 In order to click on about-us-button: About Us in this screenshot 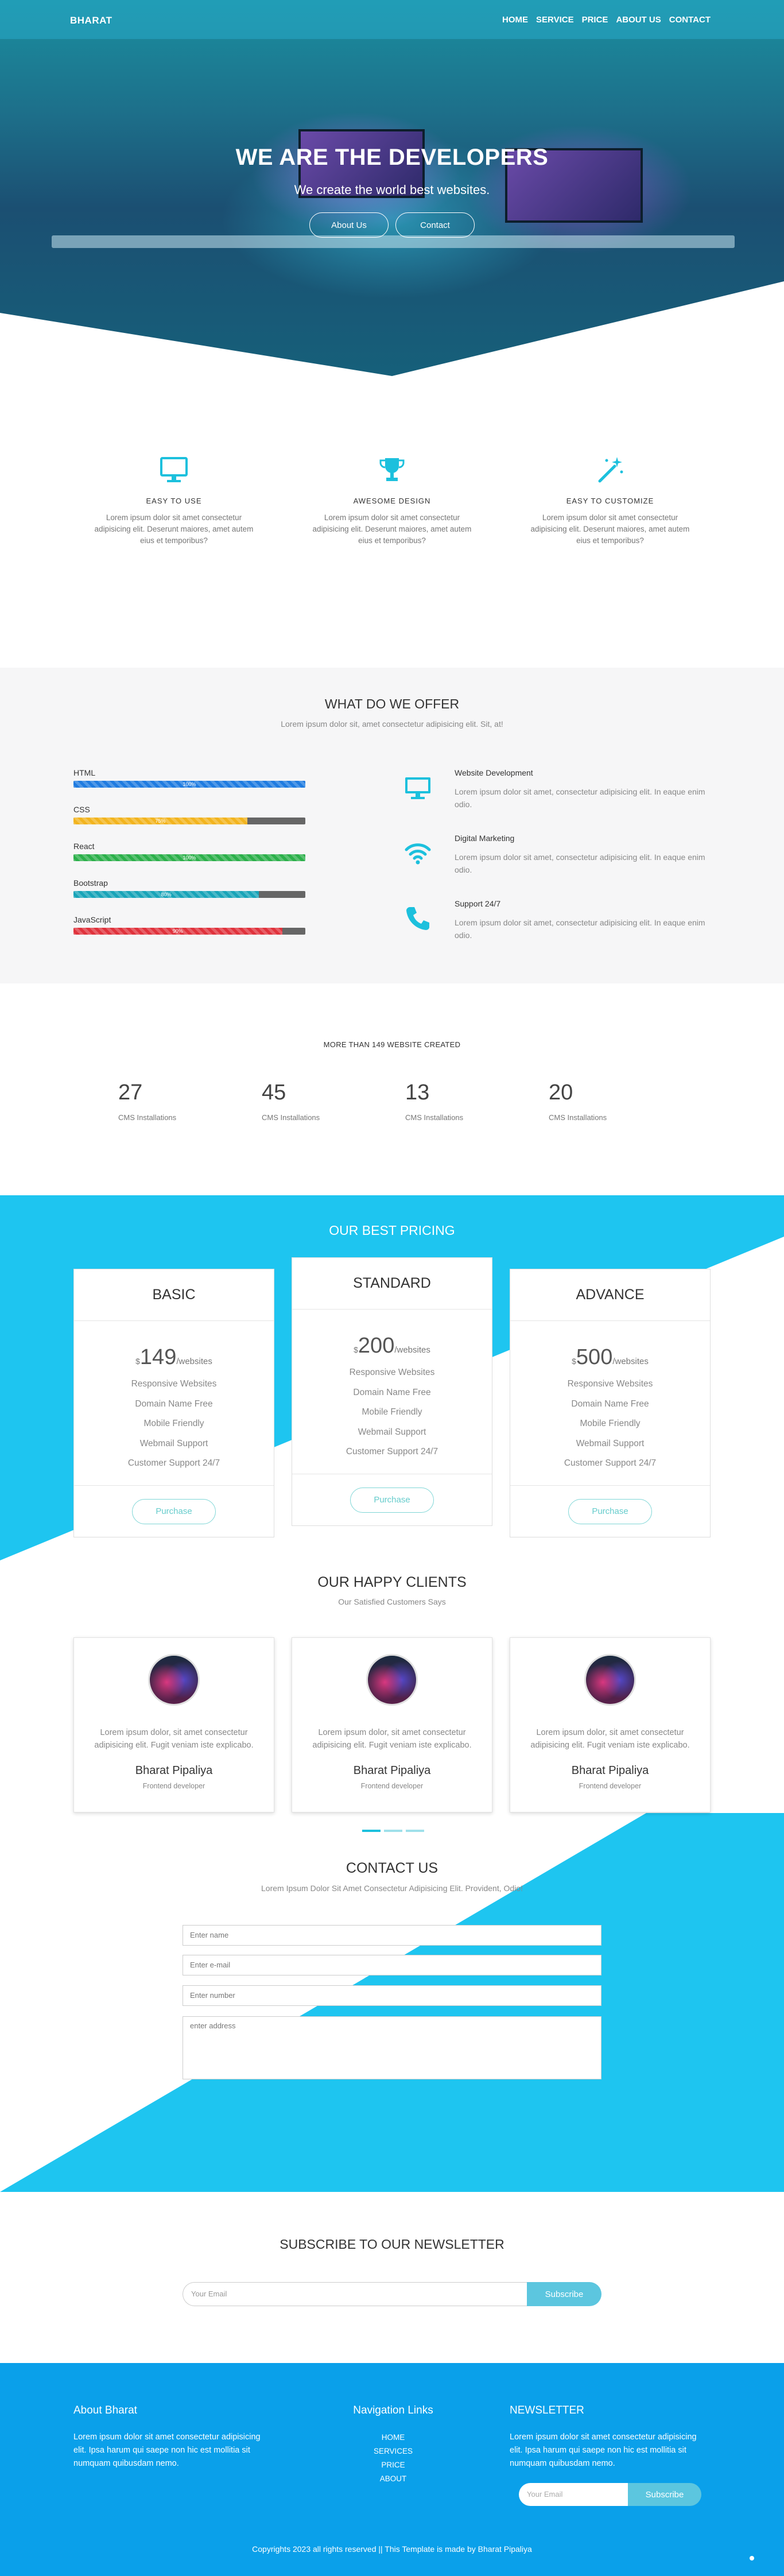, I will do `click(349, 225)`.